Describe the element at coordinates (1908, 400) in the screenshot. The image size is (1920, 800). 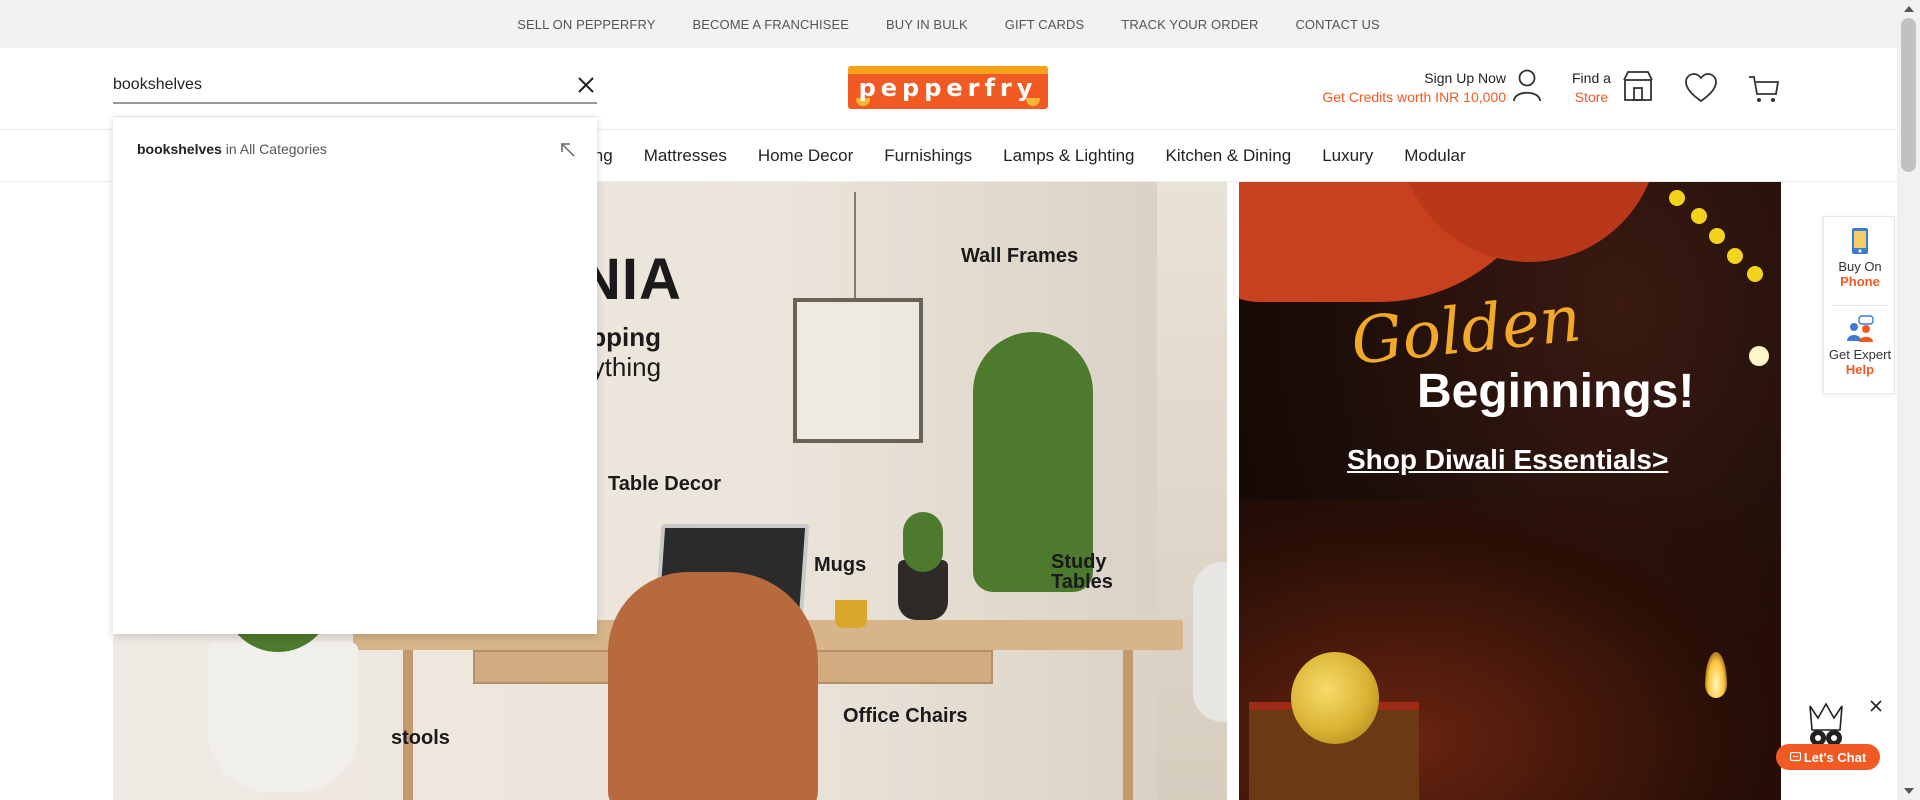
I see `page-scrollbar` at that location.